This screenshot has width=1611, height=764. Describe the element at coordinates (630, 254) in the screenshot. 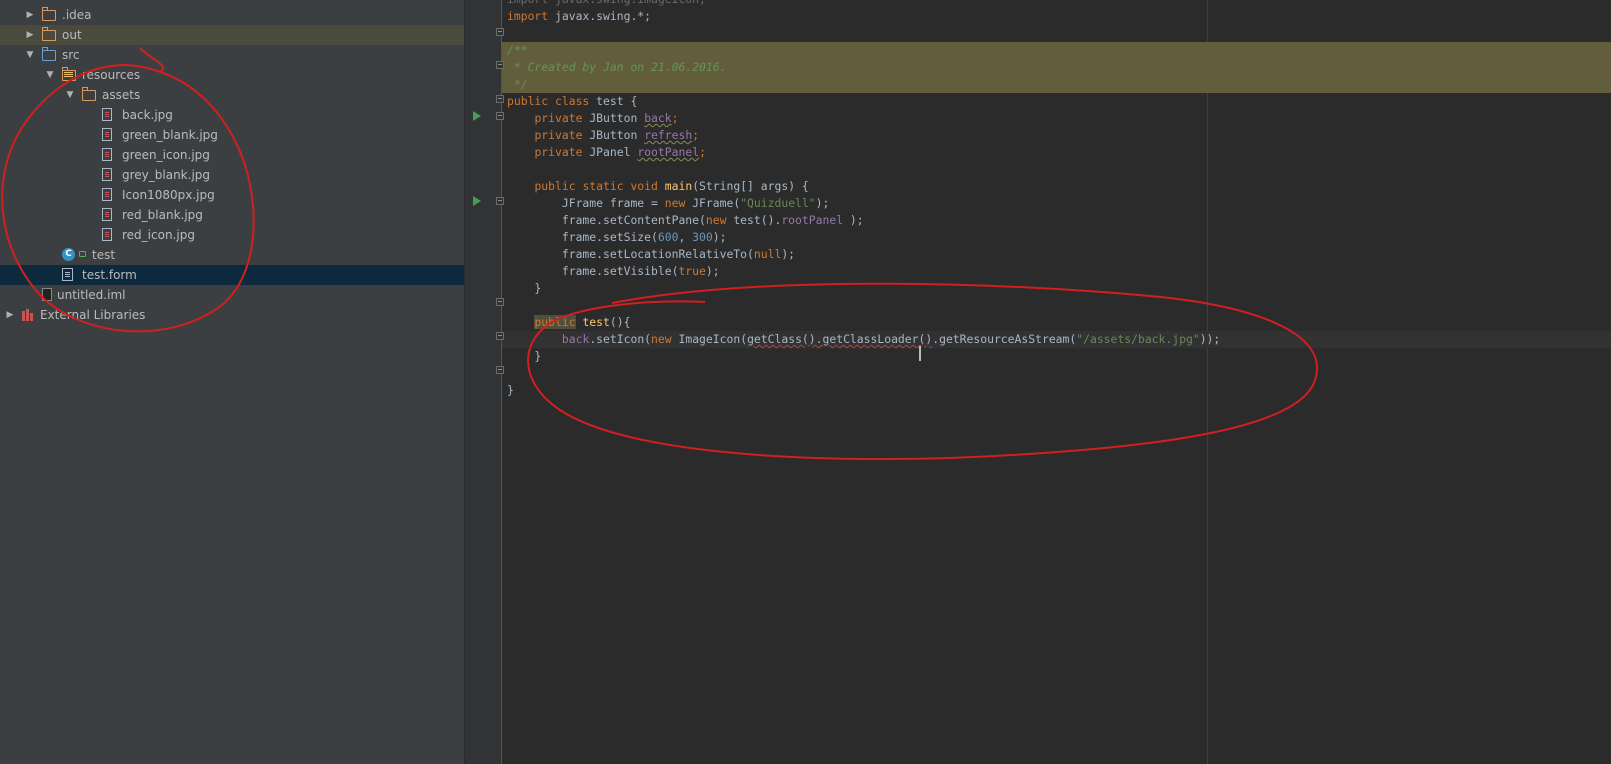

I see `code-token: frame.setLocationRelativeTo(` at that location.